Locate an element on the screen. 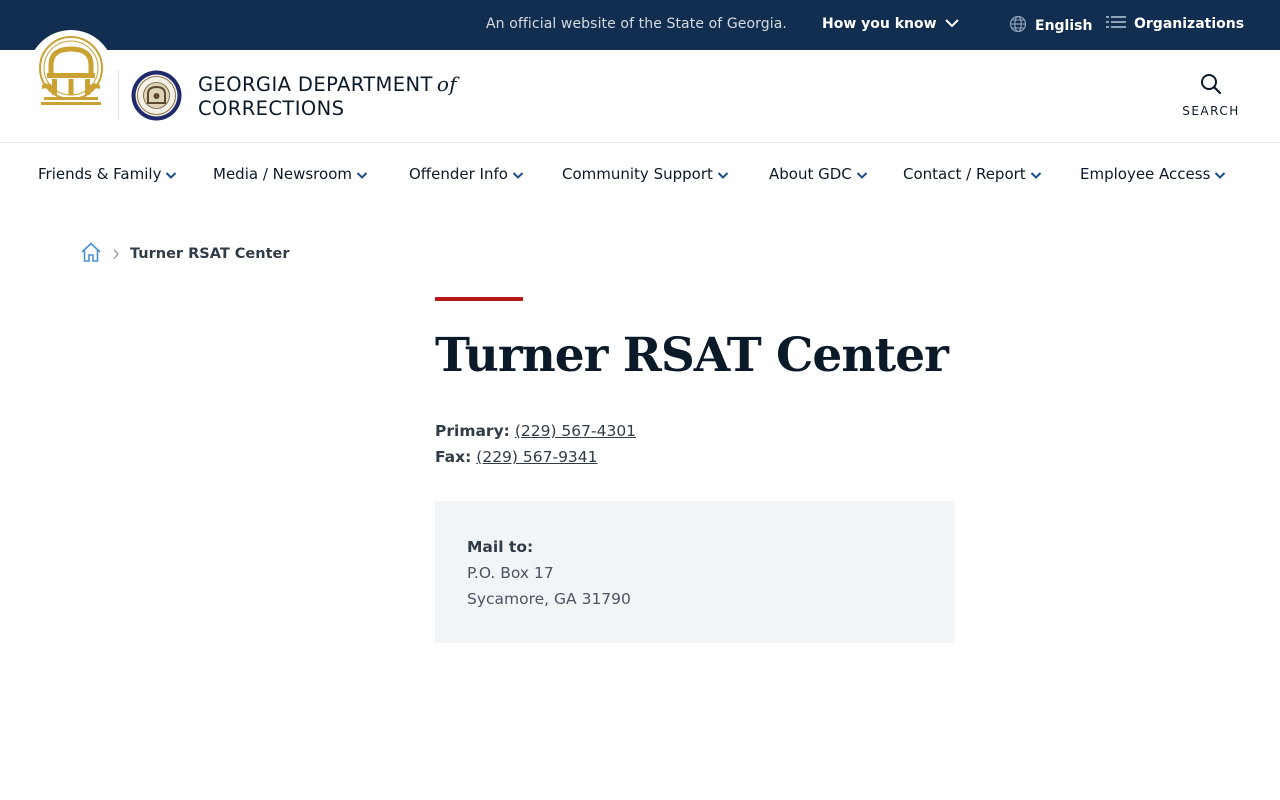 The image size is (1280, 800). nav-label: Offender Info is located at coordinates (458, 174).